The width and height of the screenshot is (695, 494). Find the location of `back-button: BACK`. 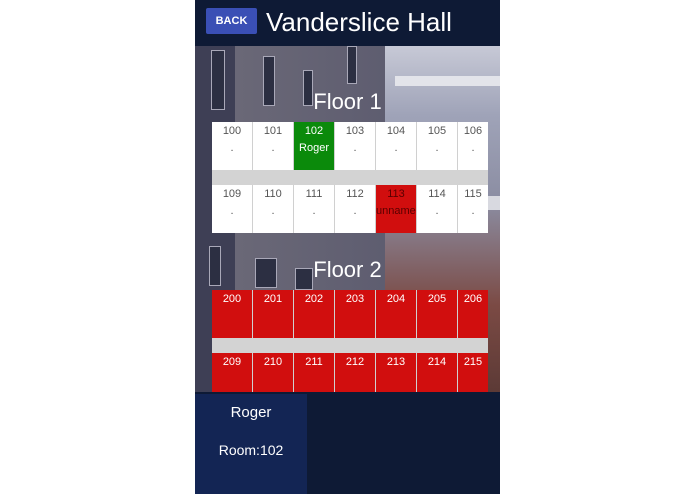

back-button: BACK is located at coordinates (231, 21).